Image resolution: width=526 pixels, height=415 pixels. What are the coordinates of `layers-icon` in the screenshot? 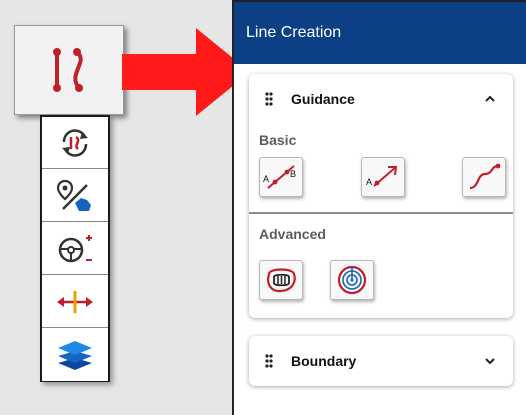 It's located at (75, 355).